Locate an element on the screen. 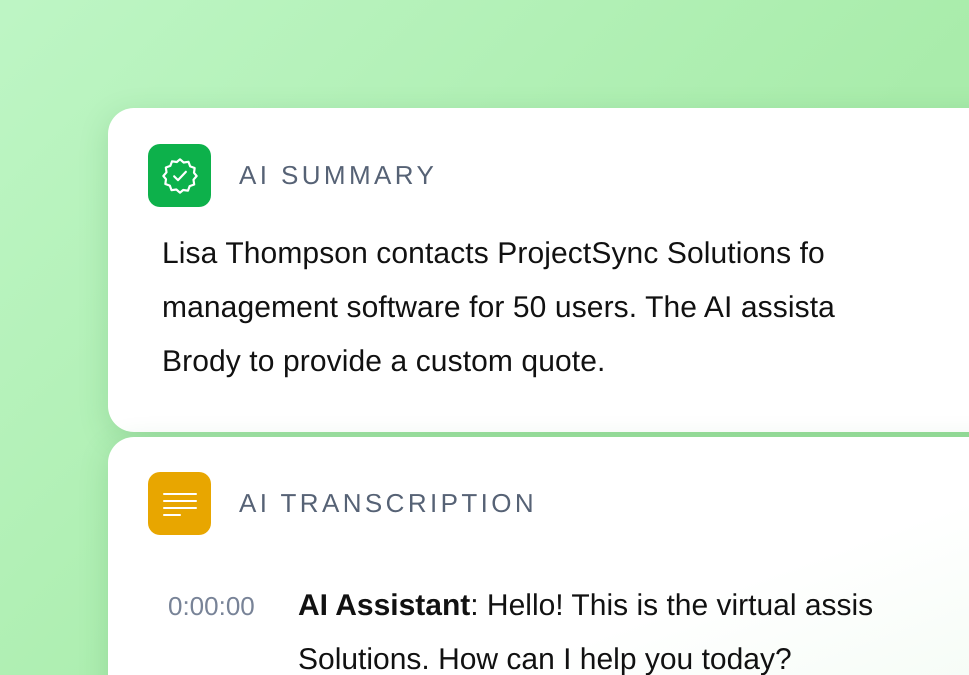  section-title: AI TRANSCRIPTION is located at coordinates (388, 503).